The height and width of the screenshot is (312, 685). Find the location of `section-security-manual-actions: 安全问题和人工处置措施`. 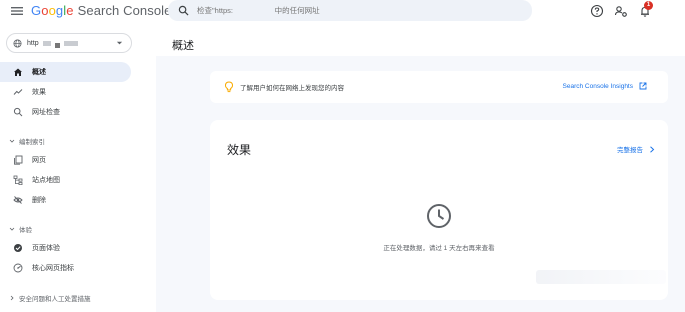

section-security-manual-actions: 安全问题和人工处置措施 is located at coordinates (50, 298).